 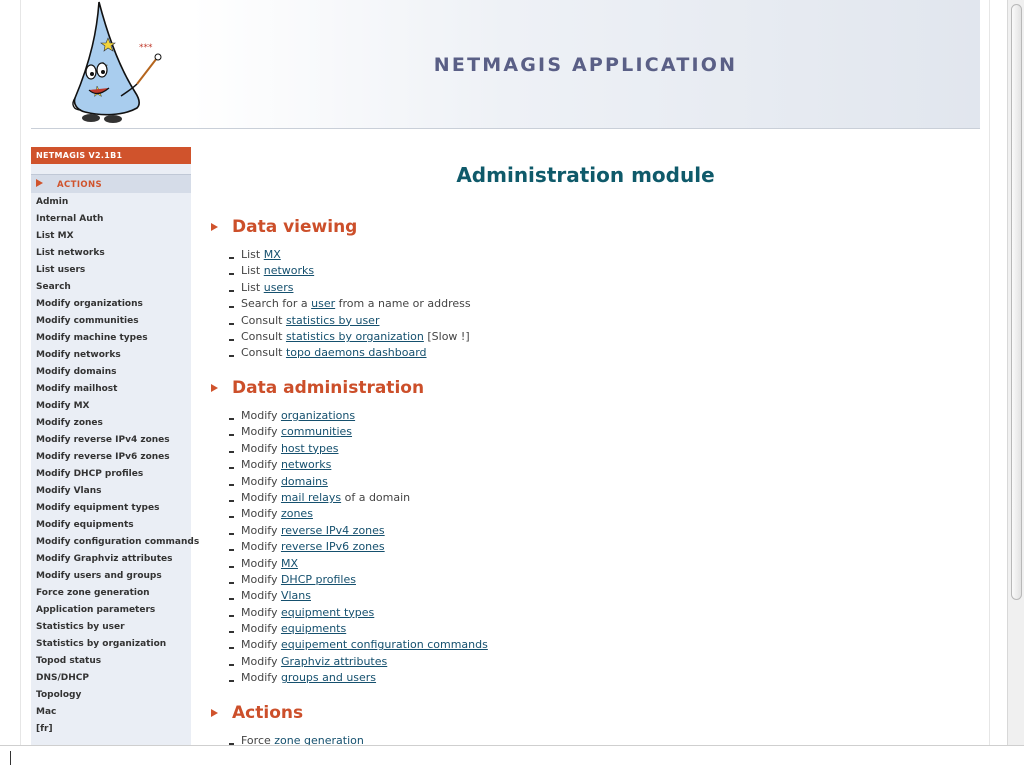 I want to click on actions-label: ACTIONS, so click(x=80, y=185).